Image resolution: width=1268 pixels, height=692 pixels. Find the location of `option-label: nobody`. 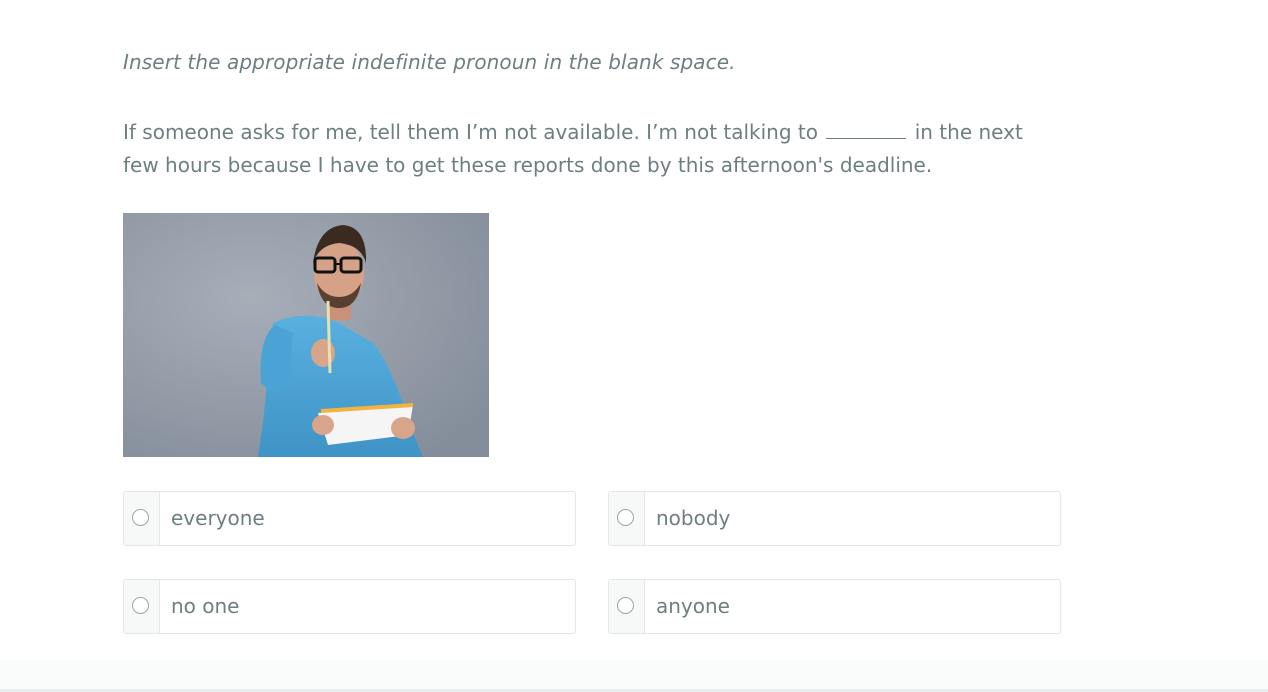

option-label: nobody is located at coordinates (693, 518).